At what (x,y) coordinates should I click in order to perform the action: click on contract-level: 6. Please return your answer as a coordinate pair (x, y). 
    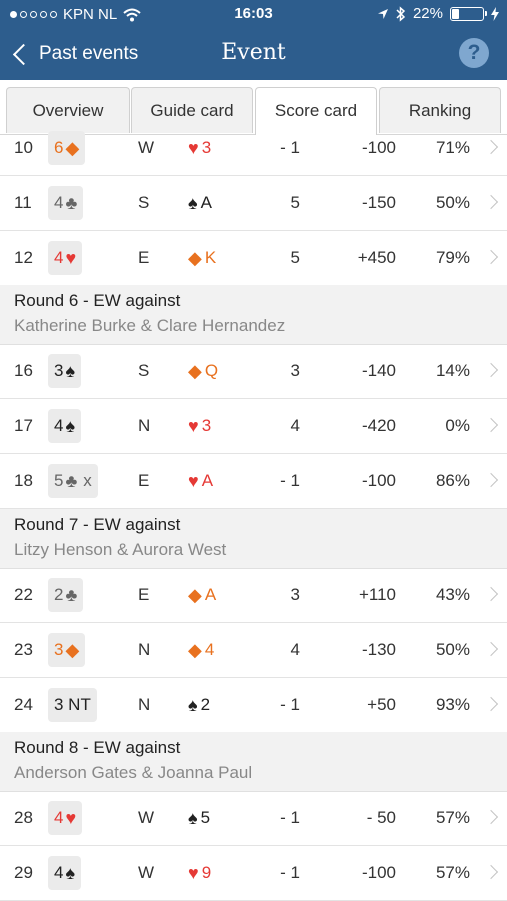
    Looking at the image, I should click on (59, 147).